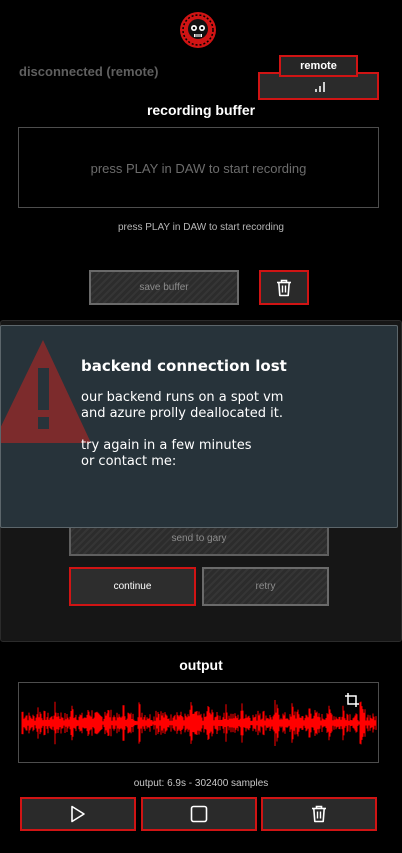 The height and width of the screenshot is (853, 402). I want to click on delete-output-button, so click(319, 814).